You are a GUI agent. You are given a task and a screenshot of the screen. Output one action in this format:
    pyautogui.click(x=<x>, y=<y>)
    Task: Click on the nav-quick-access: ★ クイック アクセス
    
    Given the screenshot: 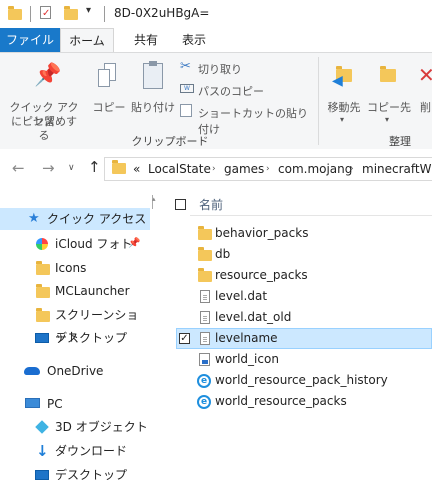 What is the action you would take?
    pyautogui.click(x=75, y=219)
    